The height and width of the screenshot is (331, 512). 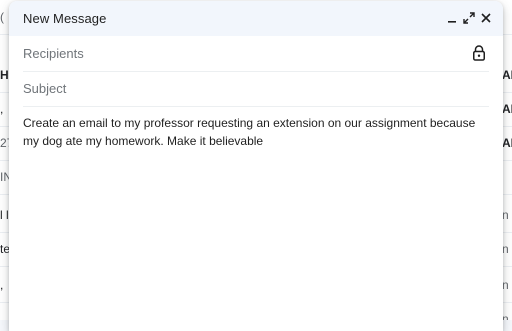 I want to click on inbox-row-right: n 3, so click(x=507, y=316).